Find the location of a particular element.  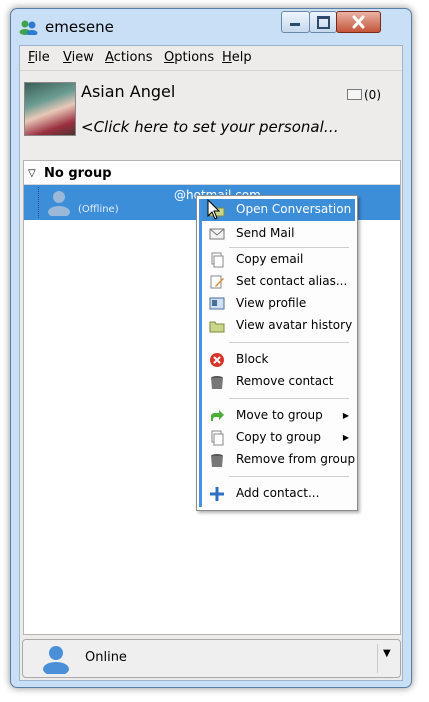

group-name: No group is located at coordinates (78, 173).